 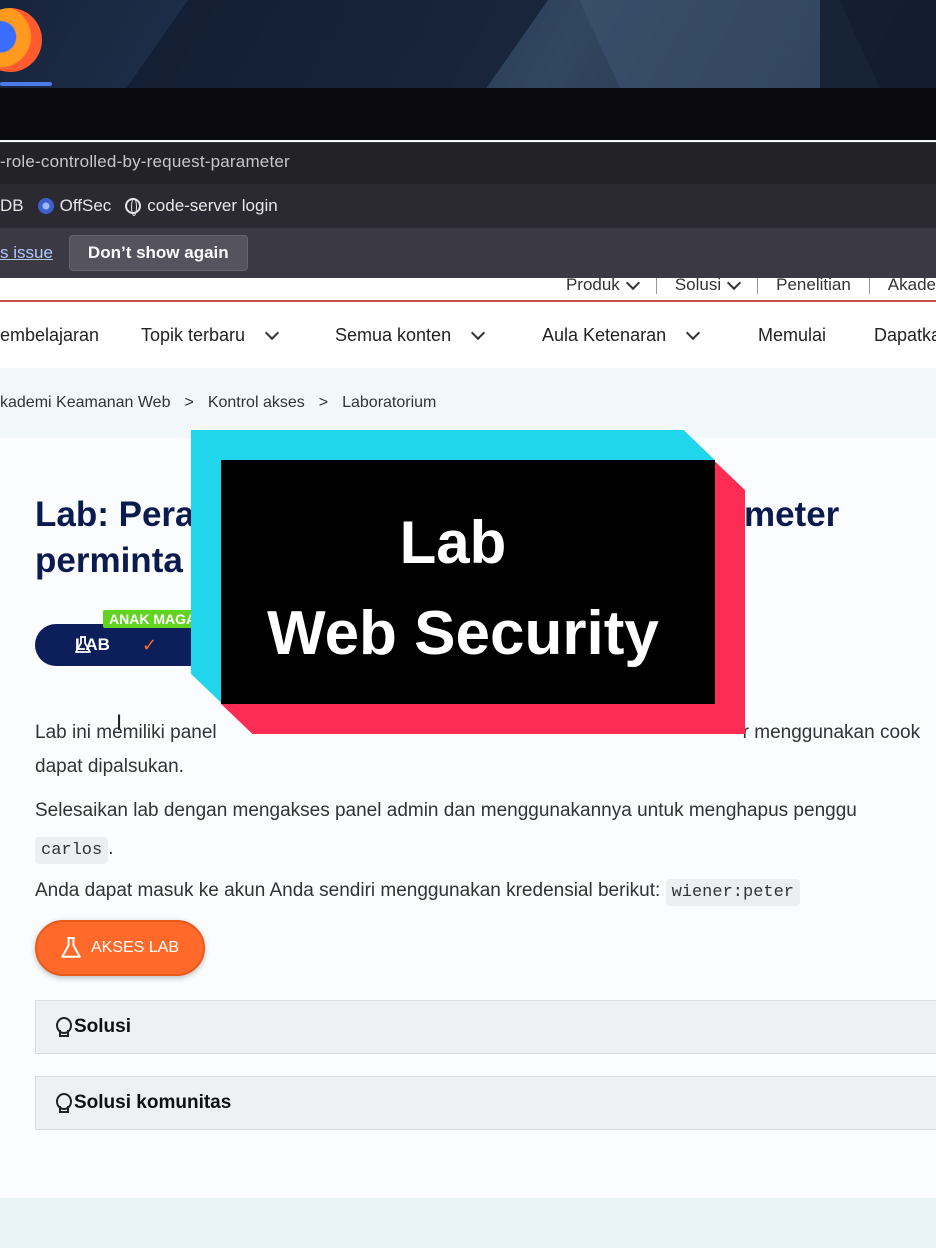 What do you see at coordinates (133, 207) in the screenshot?
I see `globe-icon` at bounding box center [133, 207].